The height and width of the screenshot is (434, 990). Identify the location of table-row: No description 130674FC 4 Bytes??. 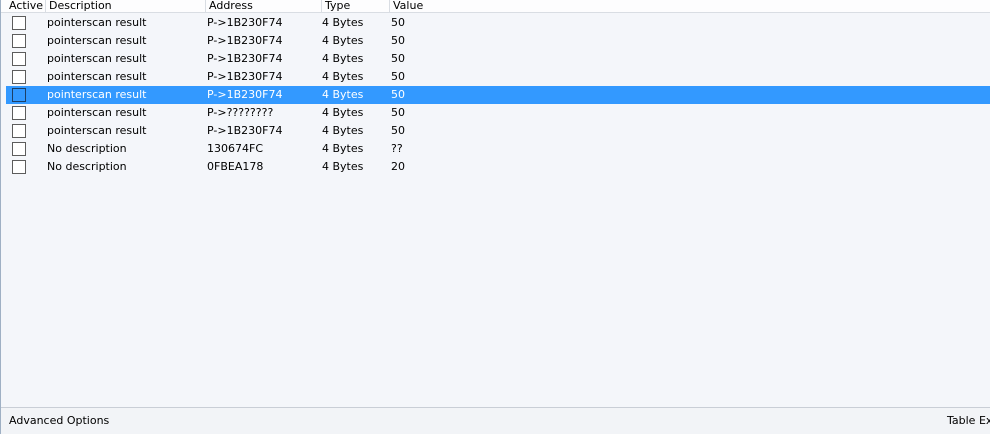
(498, 149).